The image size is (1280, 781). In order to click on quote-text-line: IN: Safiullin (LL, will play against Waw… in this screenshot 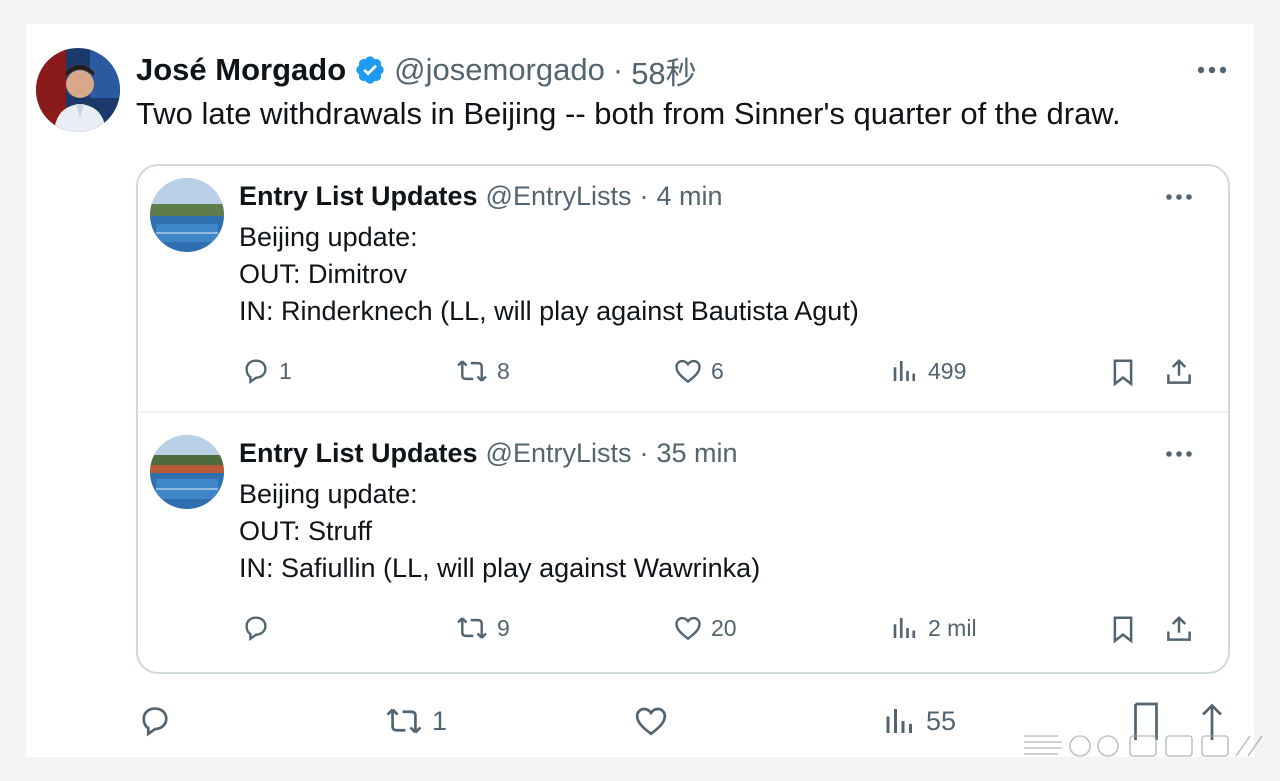, I will do `click(500, 568)`.